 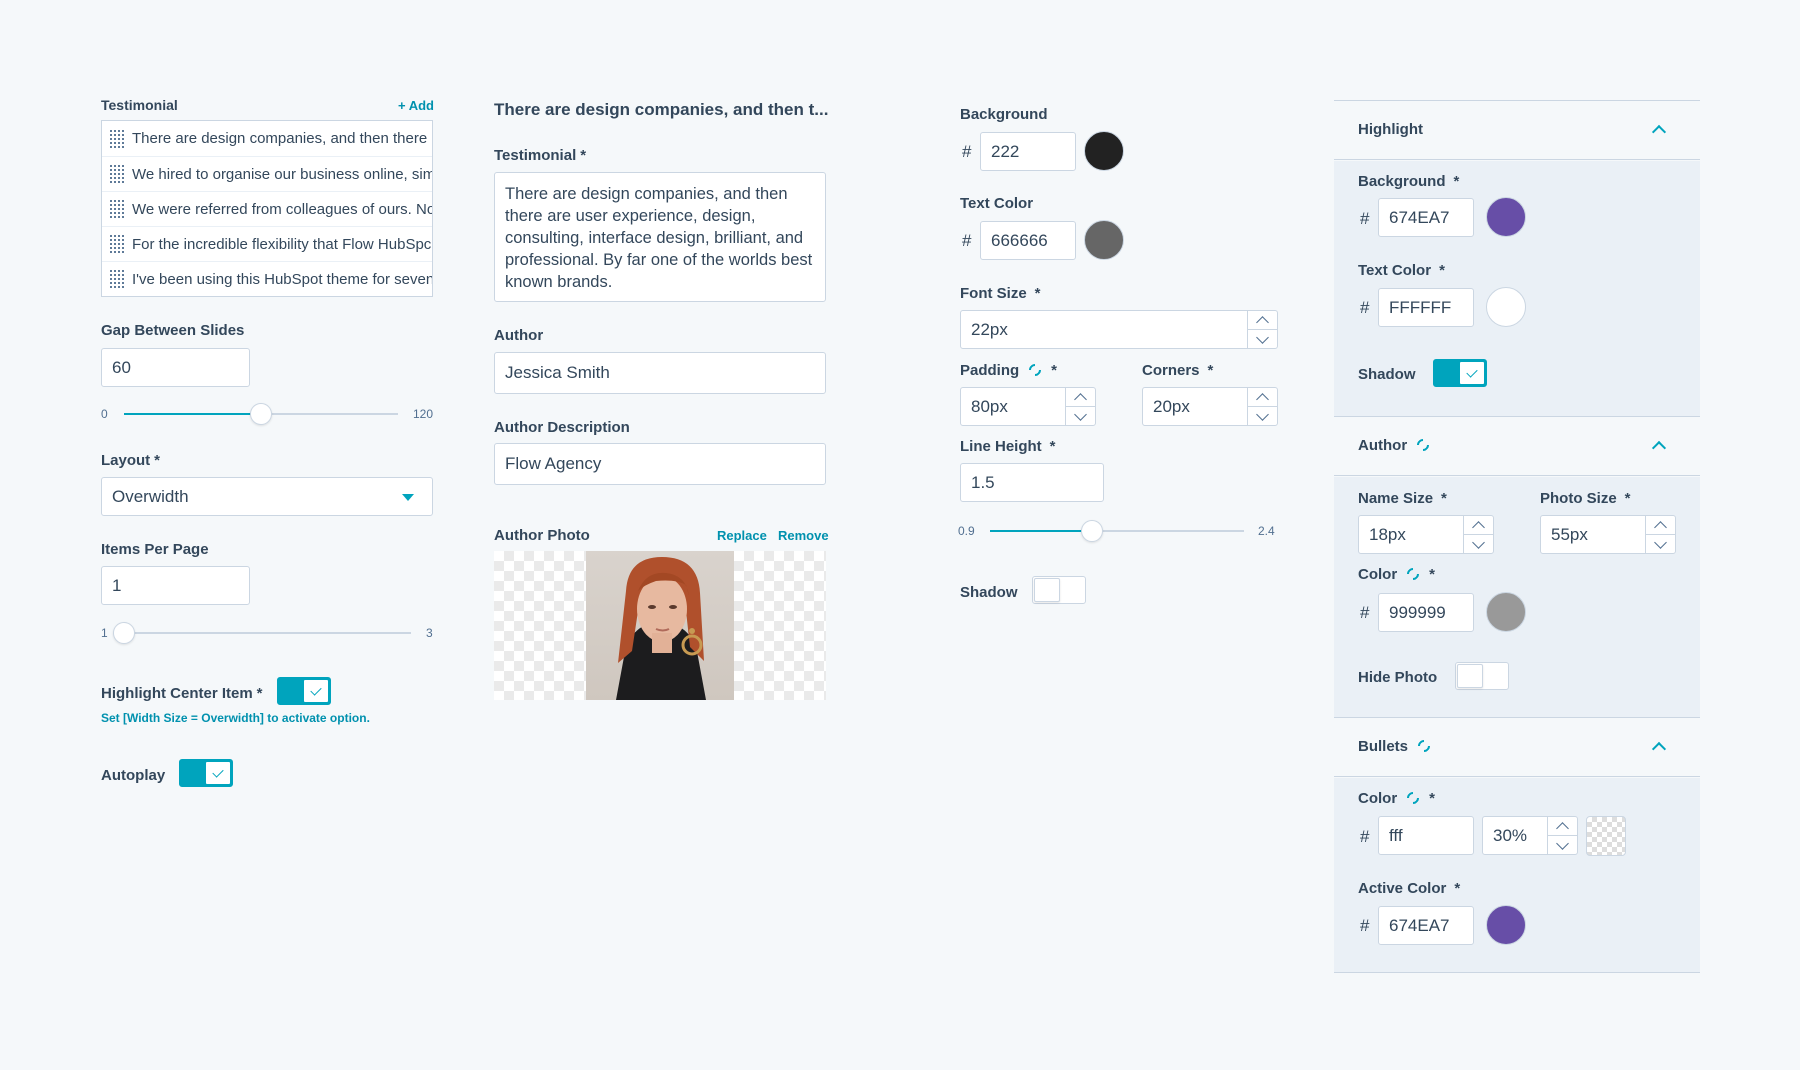 I want to click on hl-background-label: Background *, so click(x=1409, y=181).